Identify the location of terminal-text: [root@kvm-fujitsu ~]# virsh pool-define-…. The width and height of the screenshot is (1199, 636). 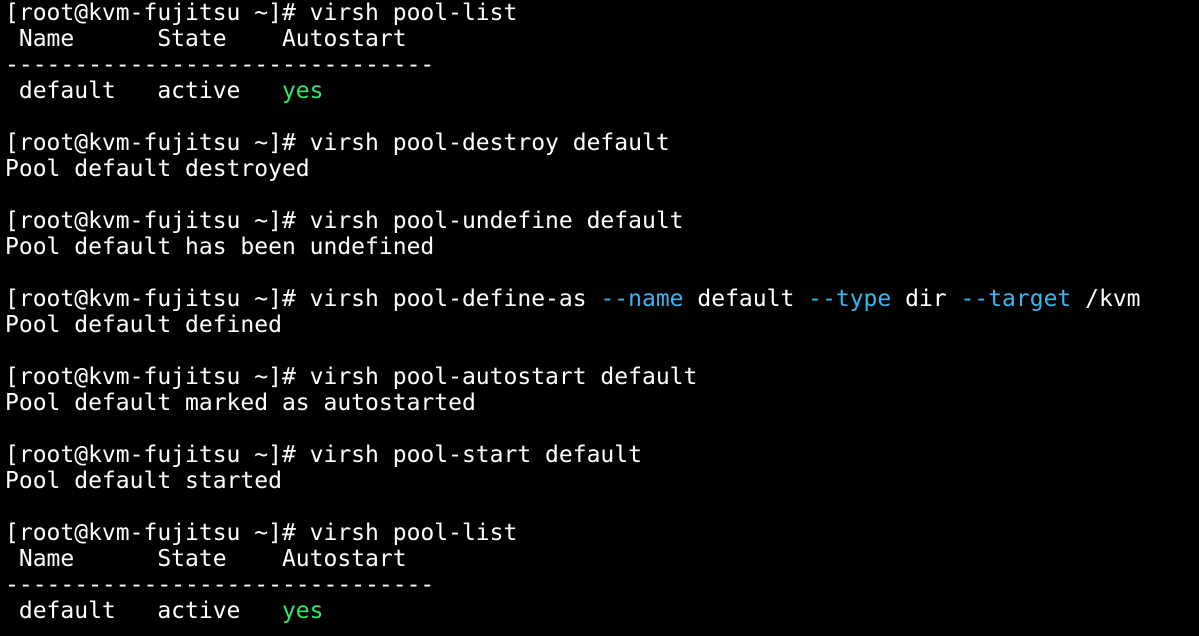
(303, 299).